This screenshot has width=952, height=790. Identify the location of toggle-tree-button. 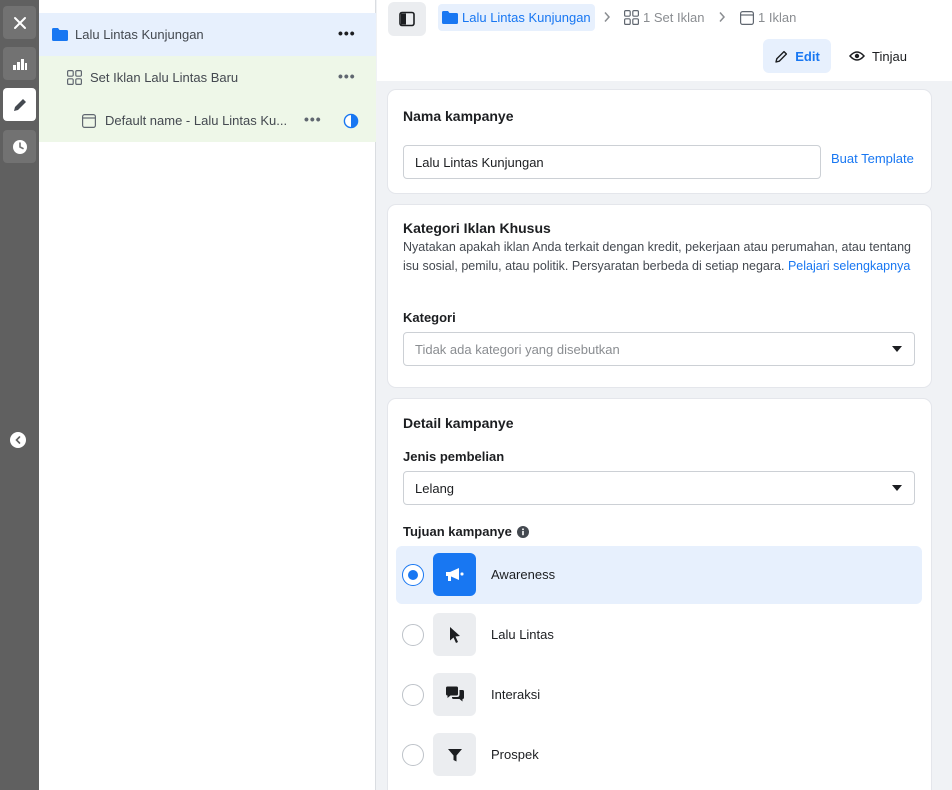
(407, 19).